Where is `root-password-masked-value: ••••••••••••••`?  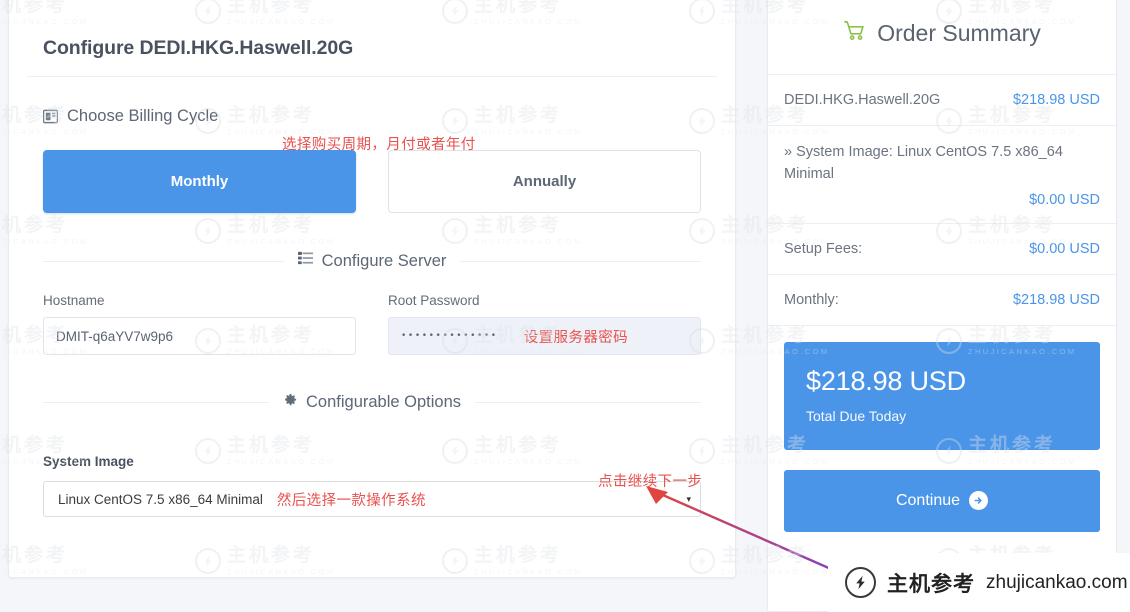
root-password-masked-value: •••••••••••••• is located at coordinates (449, 336).